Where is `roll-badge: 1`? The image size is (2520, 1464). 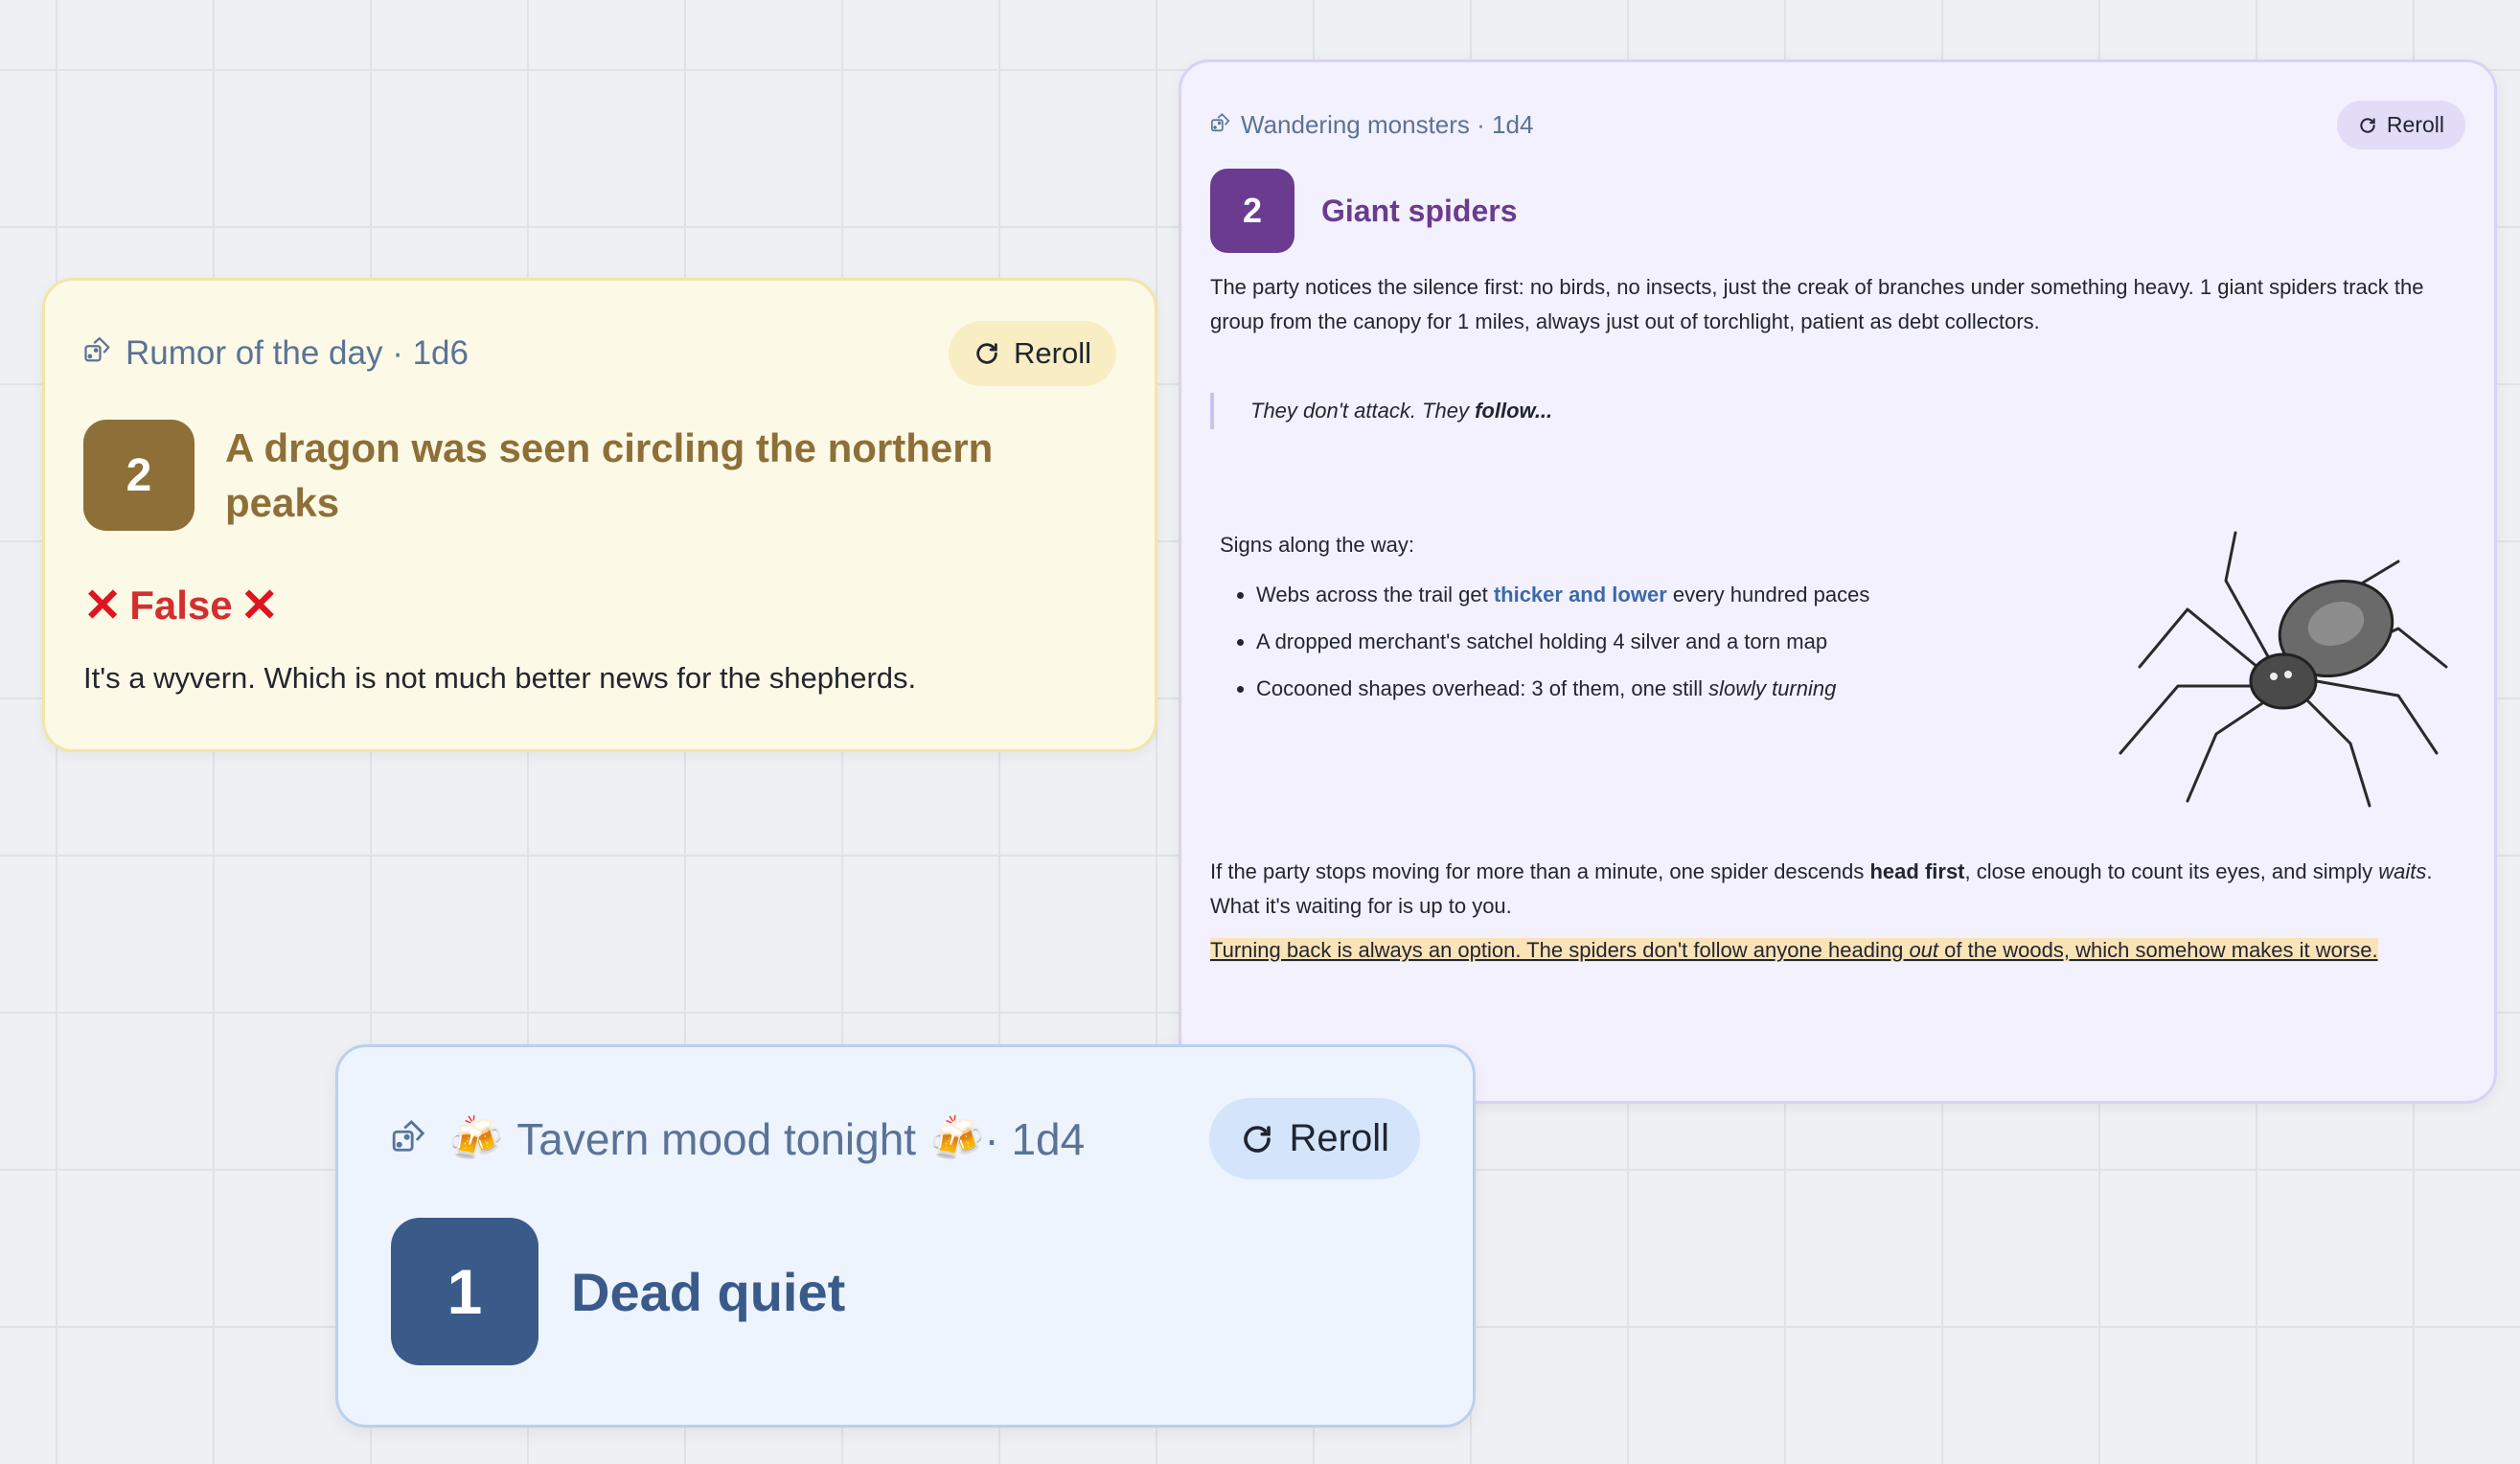 roll-badge: 1 is located at coordinates (464, 1291).